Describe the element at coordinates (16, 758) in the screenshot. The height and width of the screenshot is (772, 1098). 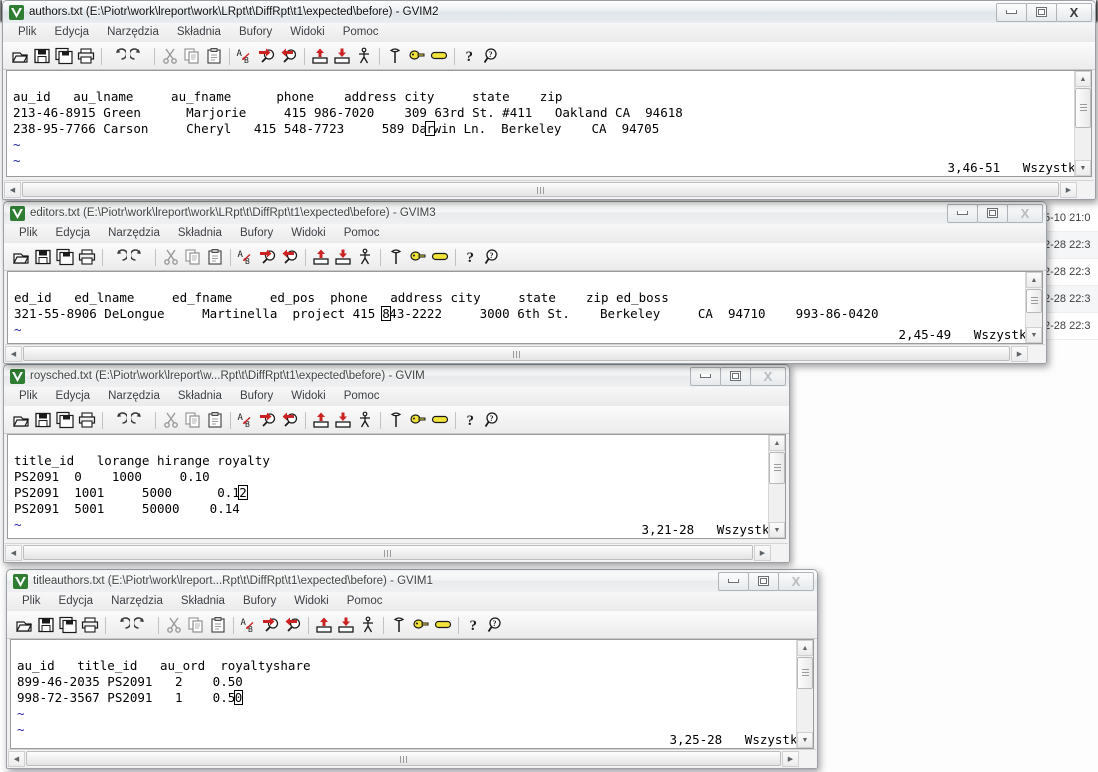
I see `scroll-left-arrow: ◀` at that location.